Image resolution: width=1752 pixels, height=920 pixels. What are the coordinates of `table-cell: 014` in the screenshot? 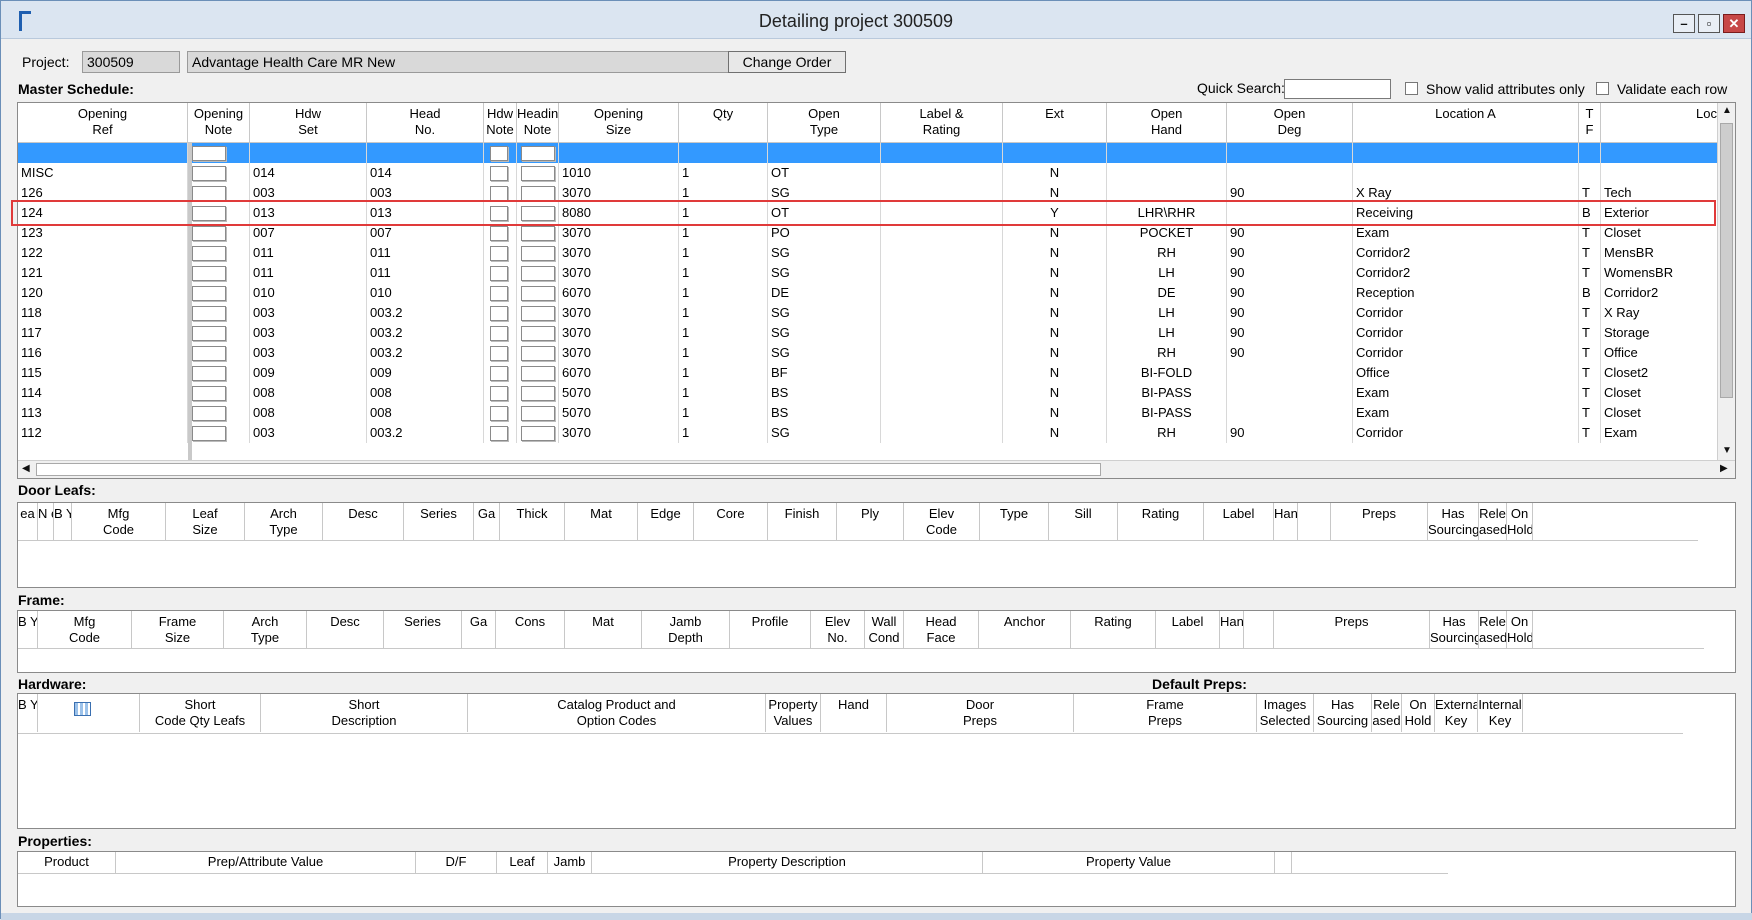 It's located at (308, 173).